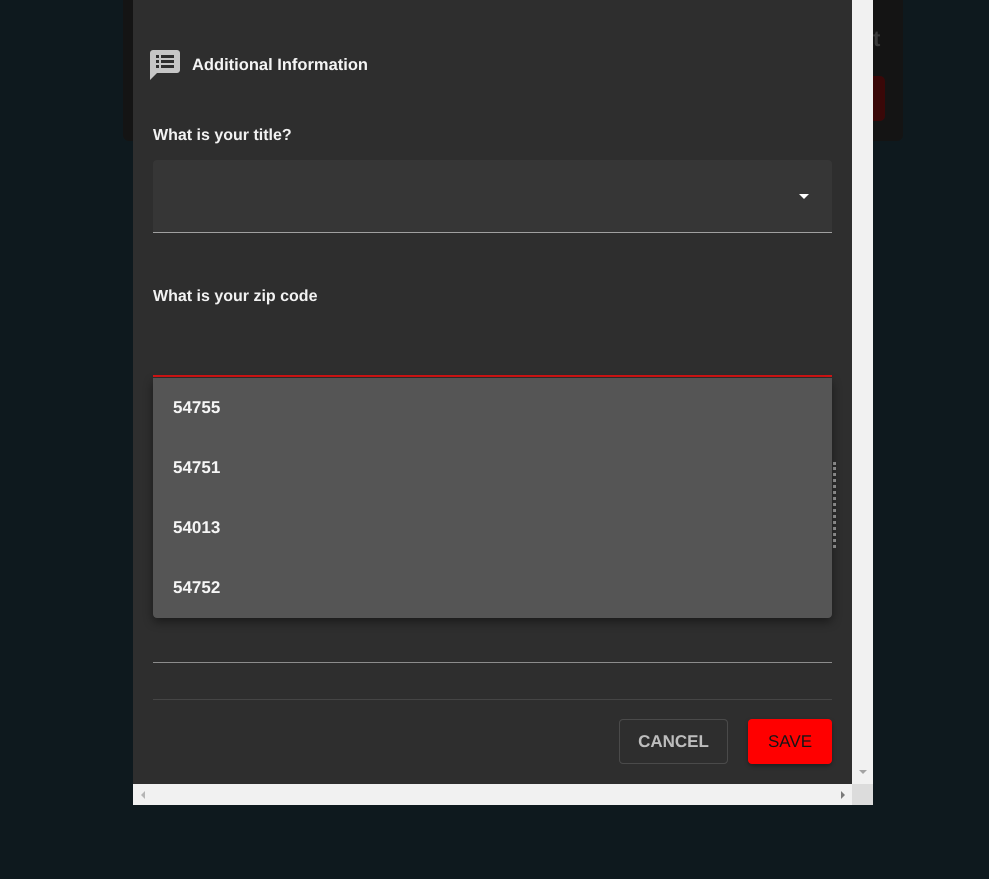 The image size is (989, 879). Describe the element at coordinates (879, 98) in the screenshot. I see `action-button` at that location.